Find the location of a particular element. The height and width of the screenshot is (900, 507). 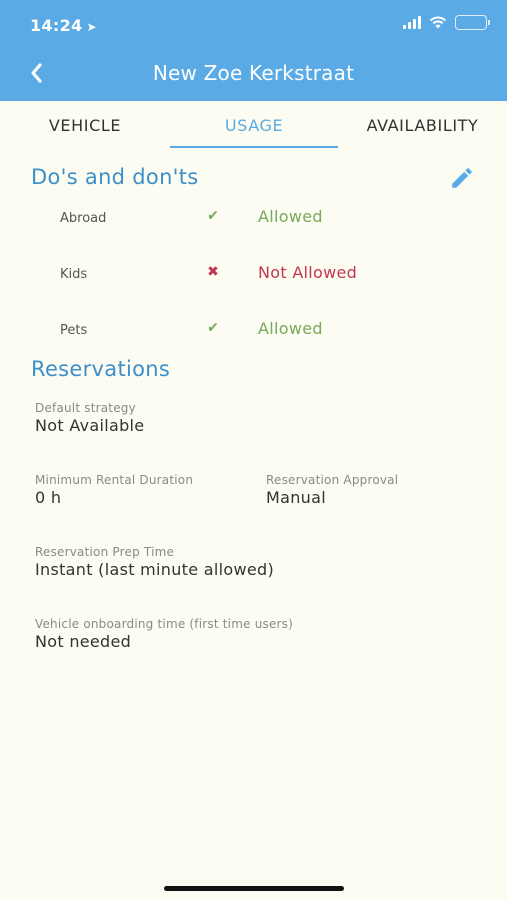

status-bar-indicators is located at coordinates (446, 22).